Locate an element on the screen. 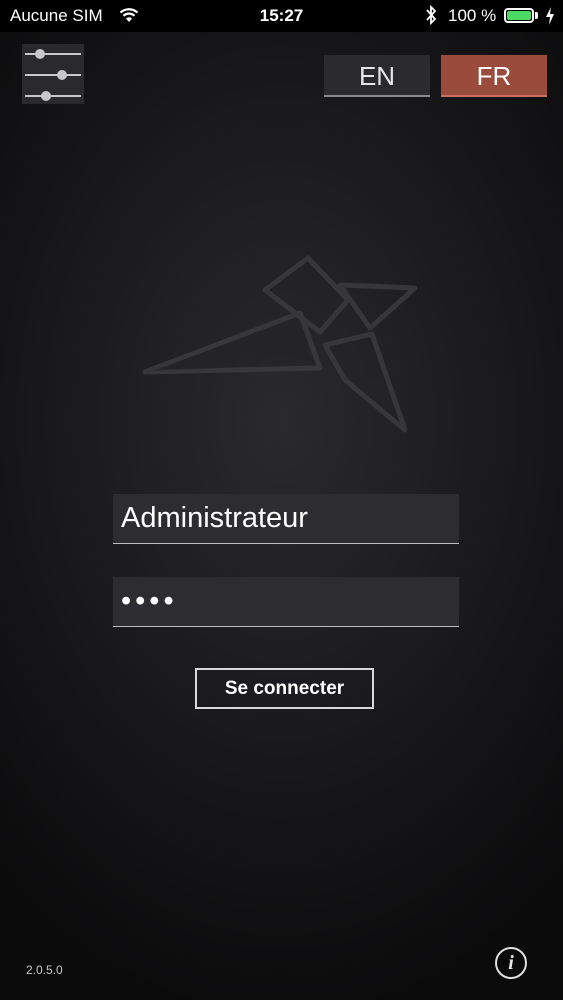  battery-percent: 100 % is located at coordinates (472, 15).